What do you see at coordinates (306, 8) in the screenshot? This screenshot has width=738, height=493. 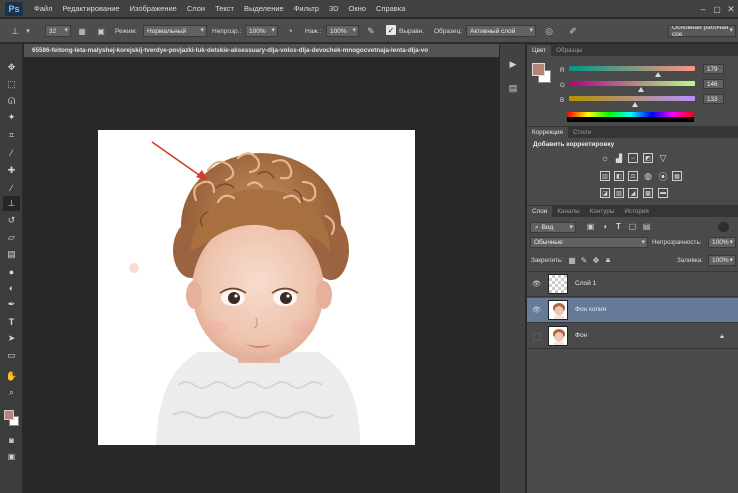 I see `menu-filter: Фильтр` at bounding box center [306, 8].